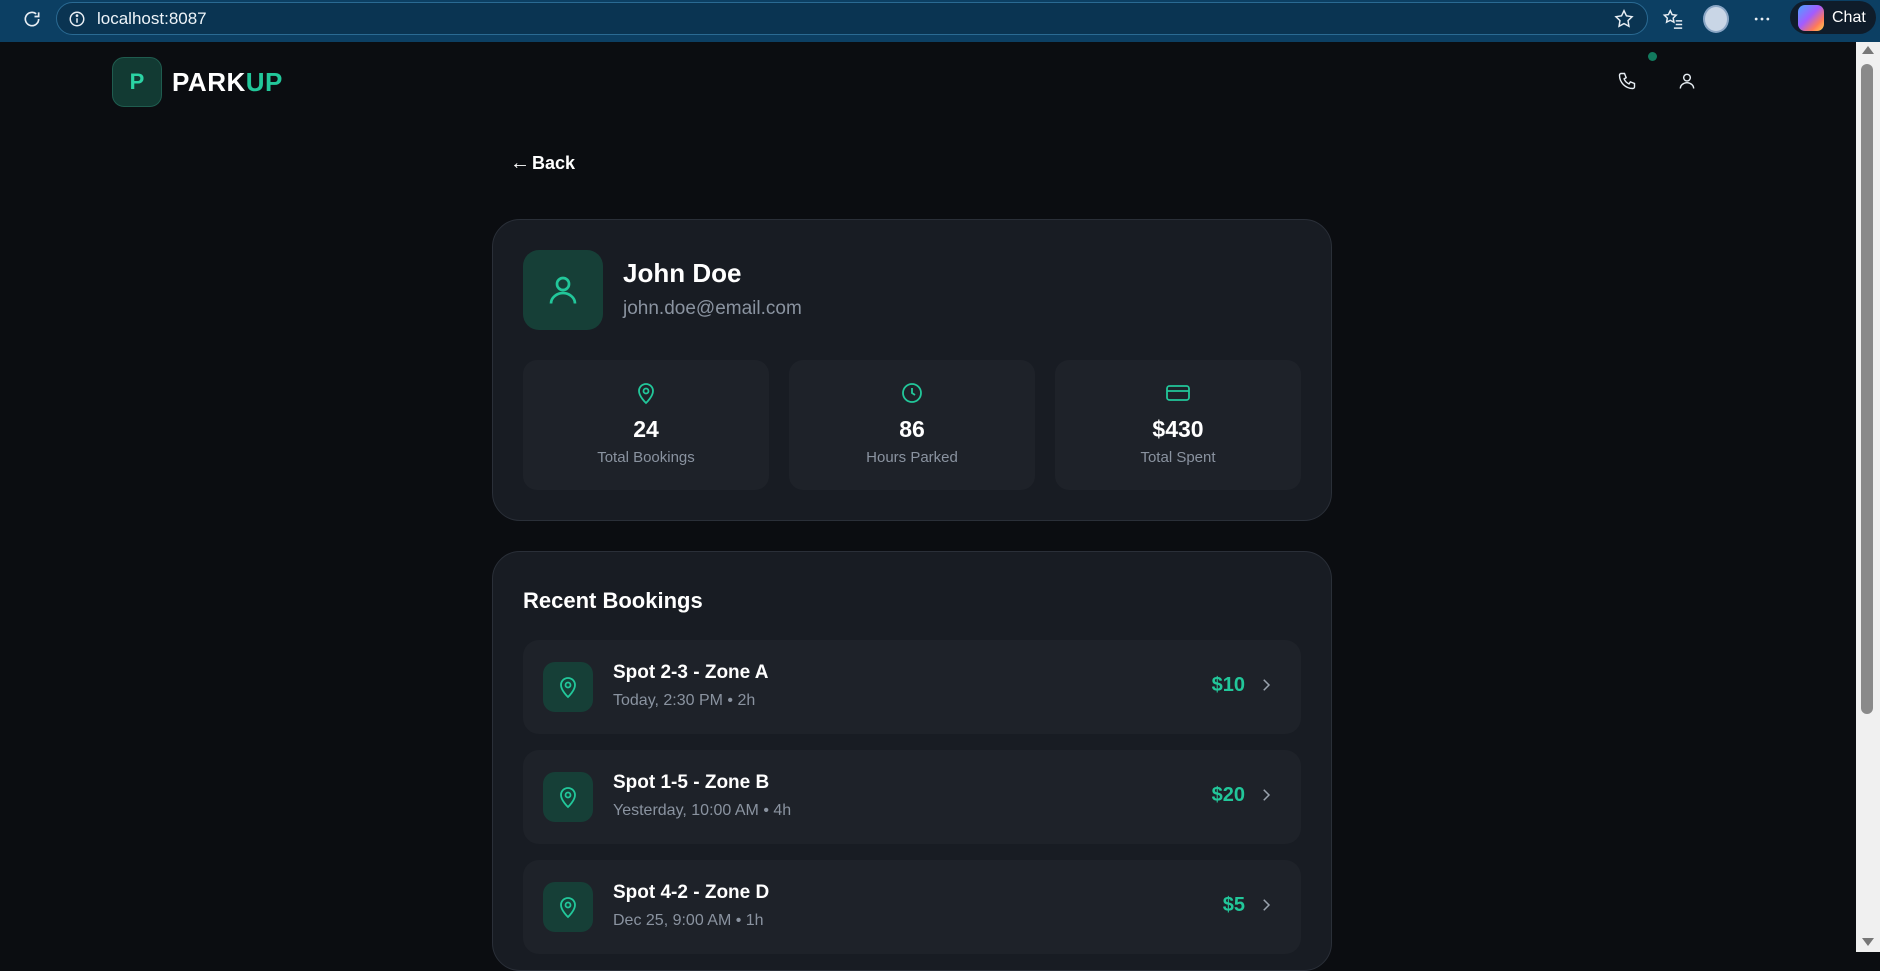 This screenshot has width=1880, height=971. Describe the element at coordinates (691, 892) in the screenshot. I see `booking-title: Spot 4-2 - Zone D` at that location.